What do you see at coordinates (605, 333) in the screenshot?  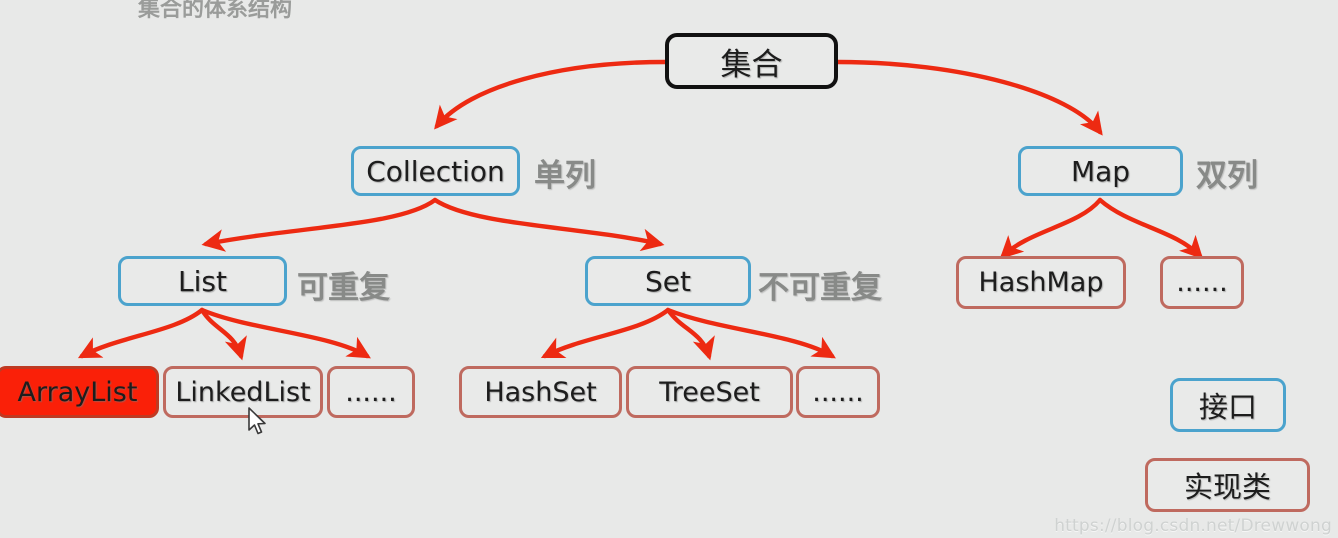 I see `edge-set-hashset` at bounding box center [605, 333].